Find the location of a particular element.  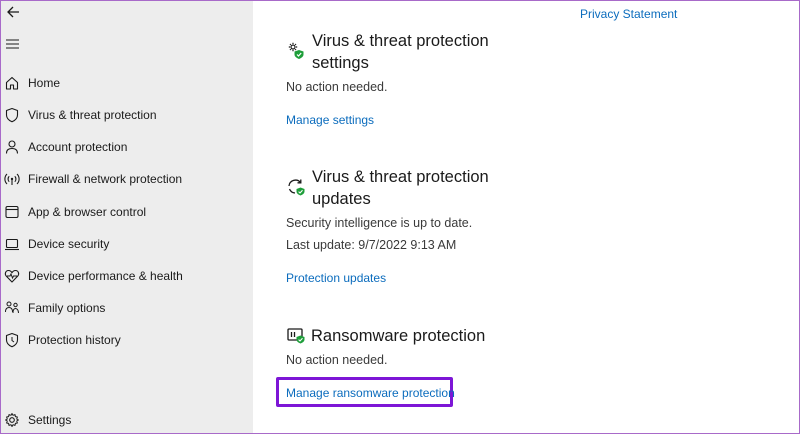

back-arrow-icon is located at coordinates (13, 12).